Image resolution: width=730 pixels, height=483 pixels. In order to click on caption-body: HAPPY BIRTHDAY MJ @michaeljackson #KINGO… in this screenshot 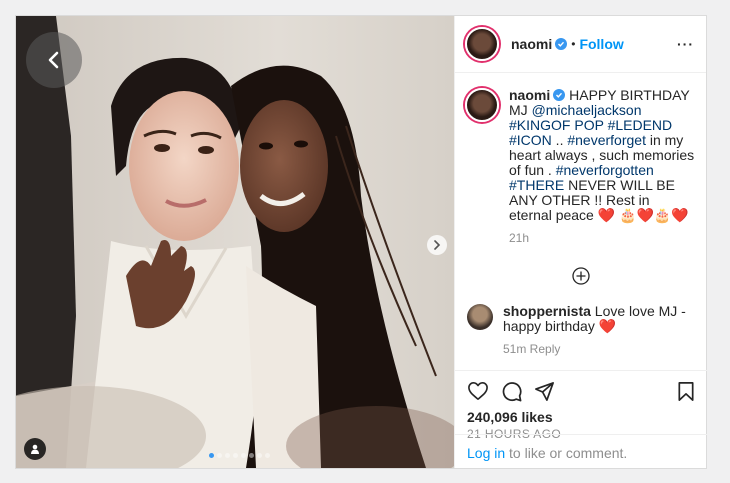, I will do `click(601, 155)`.